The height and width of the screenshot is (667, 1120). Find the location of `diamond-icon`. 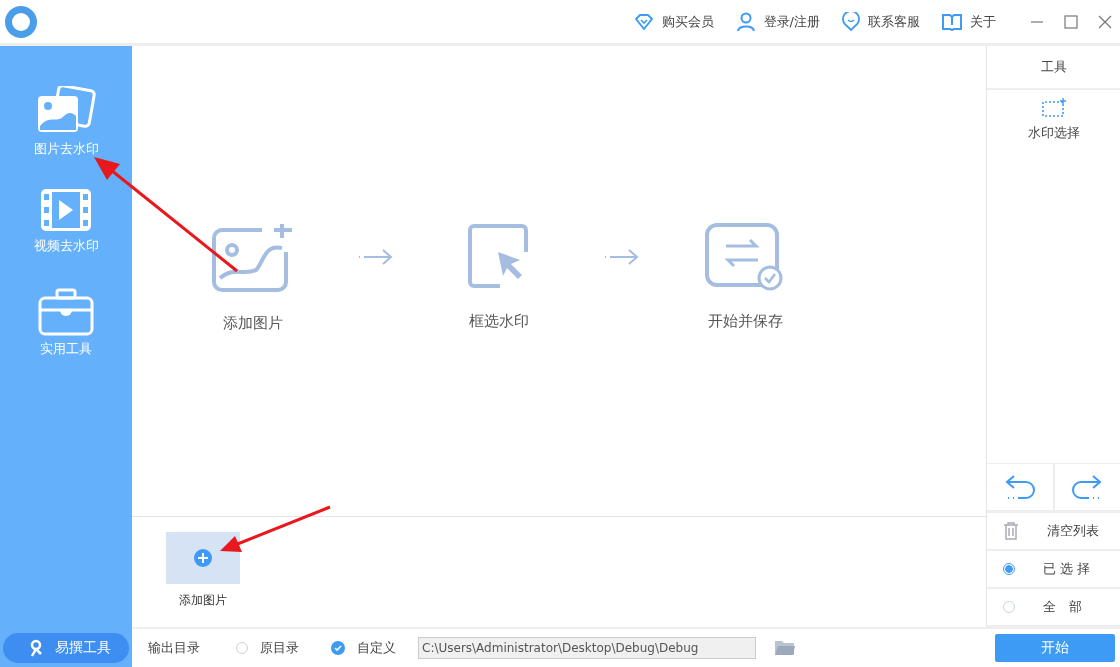

diamond-icon is located at coordinates (643, 21).